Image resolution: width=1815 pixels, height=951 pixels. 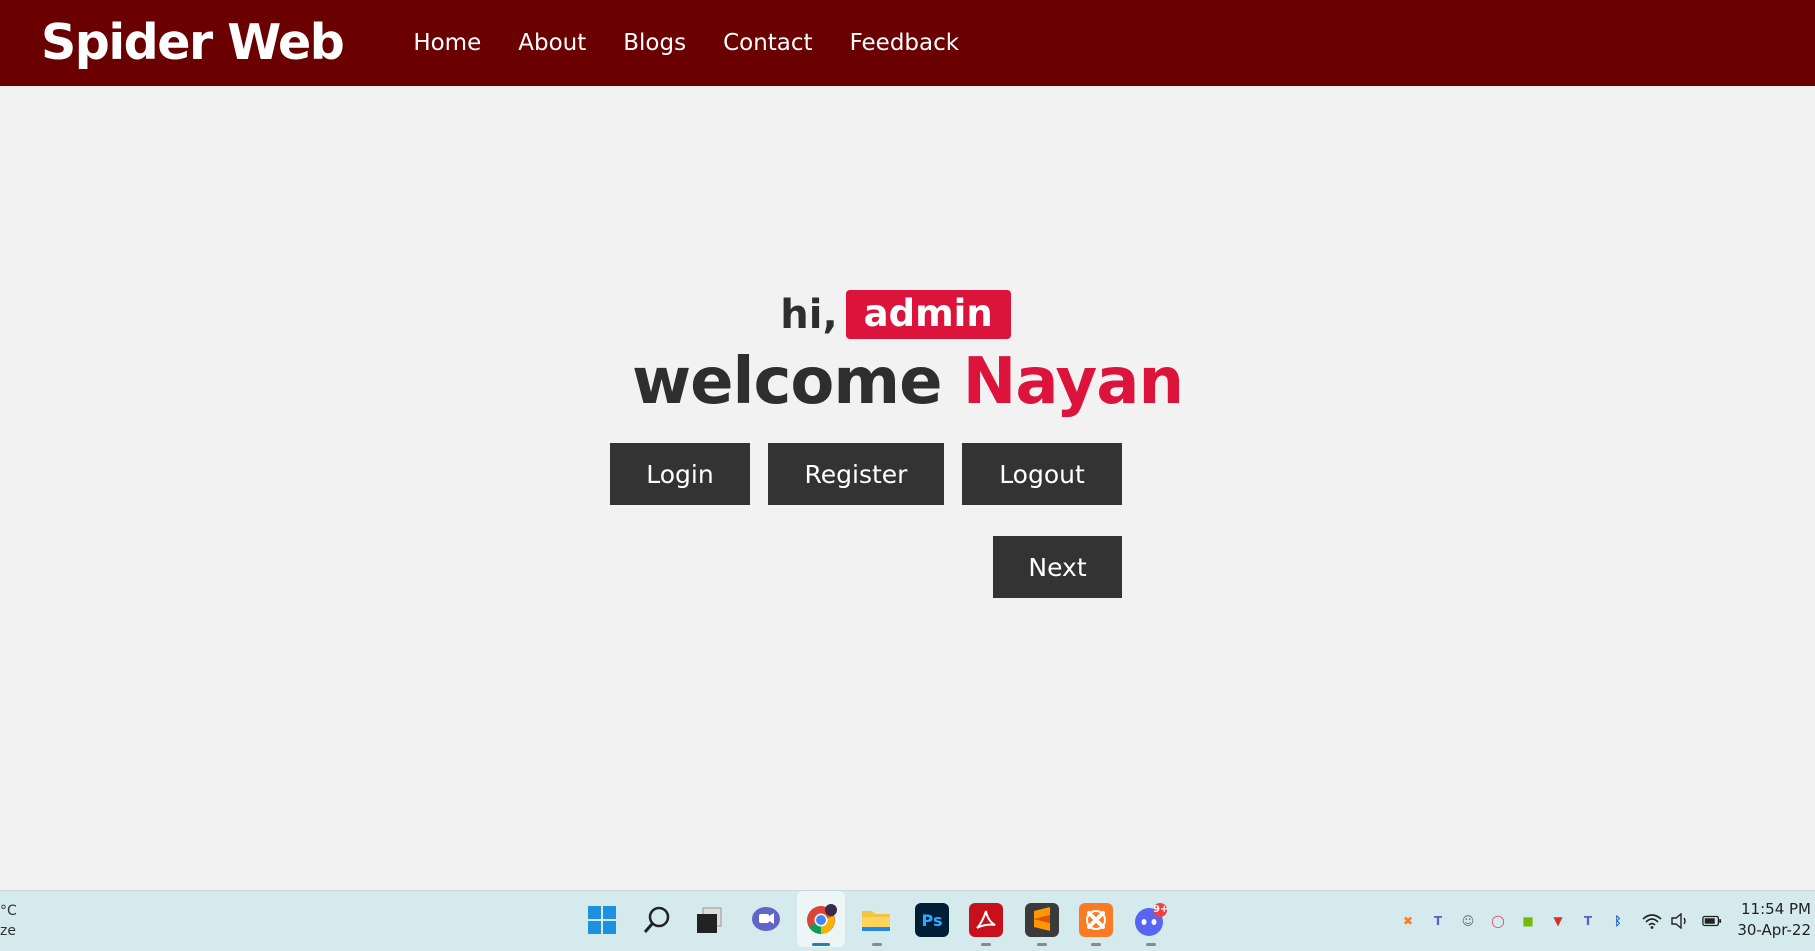 I want to click on clock-date: 30-Apr-22, so click(x=1774, y=930).